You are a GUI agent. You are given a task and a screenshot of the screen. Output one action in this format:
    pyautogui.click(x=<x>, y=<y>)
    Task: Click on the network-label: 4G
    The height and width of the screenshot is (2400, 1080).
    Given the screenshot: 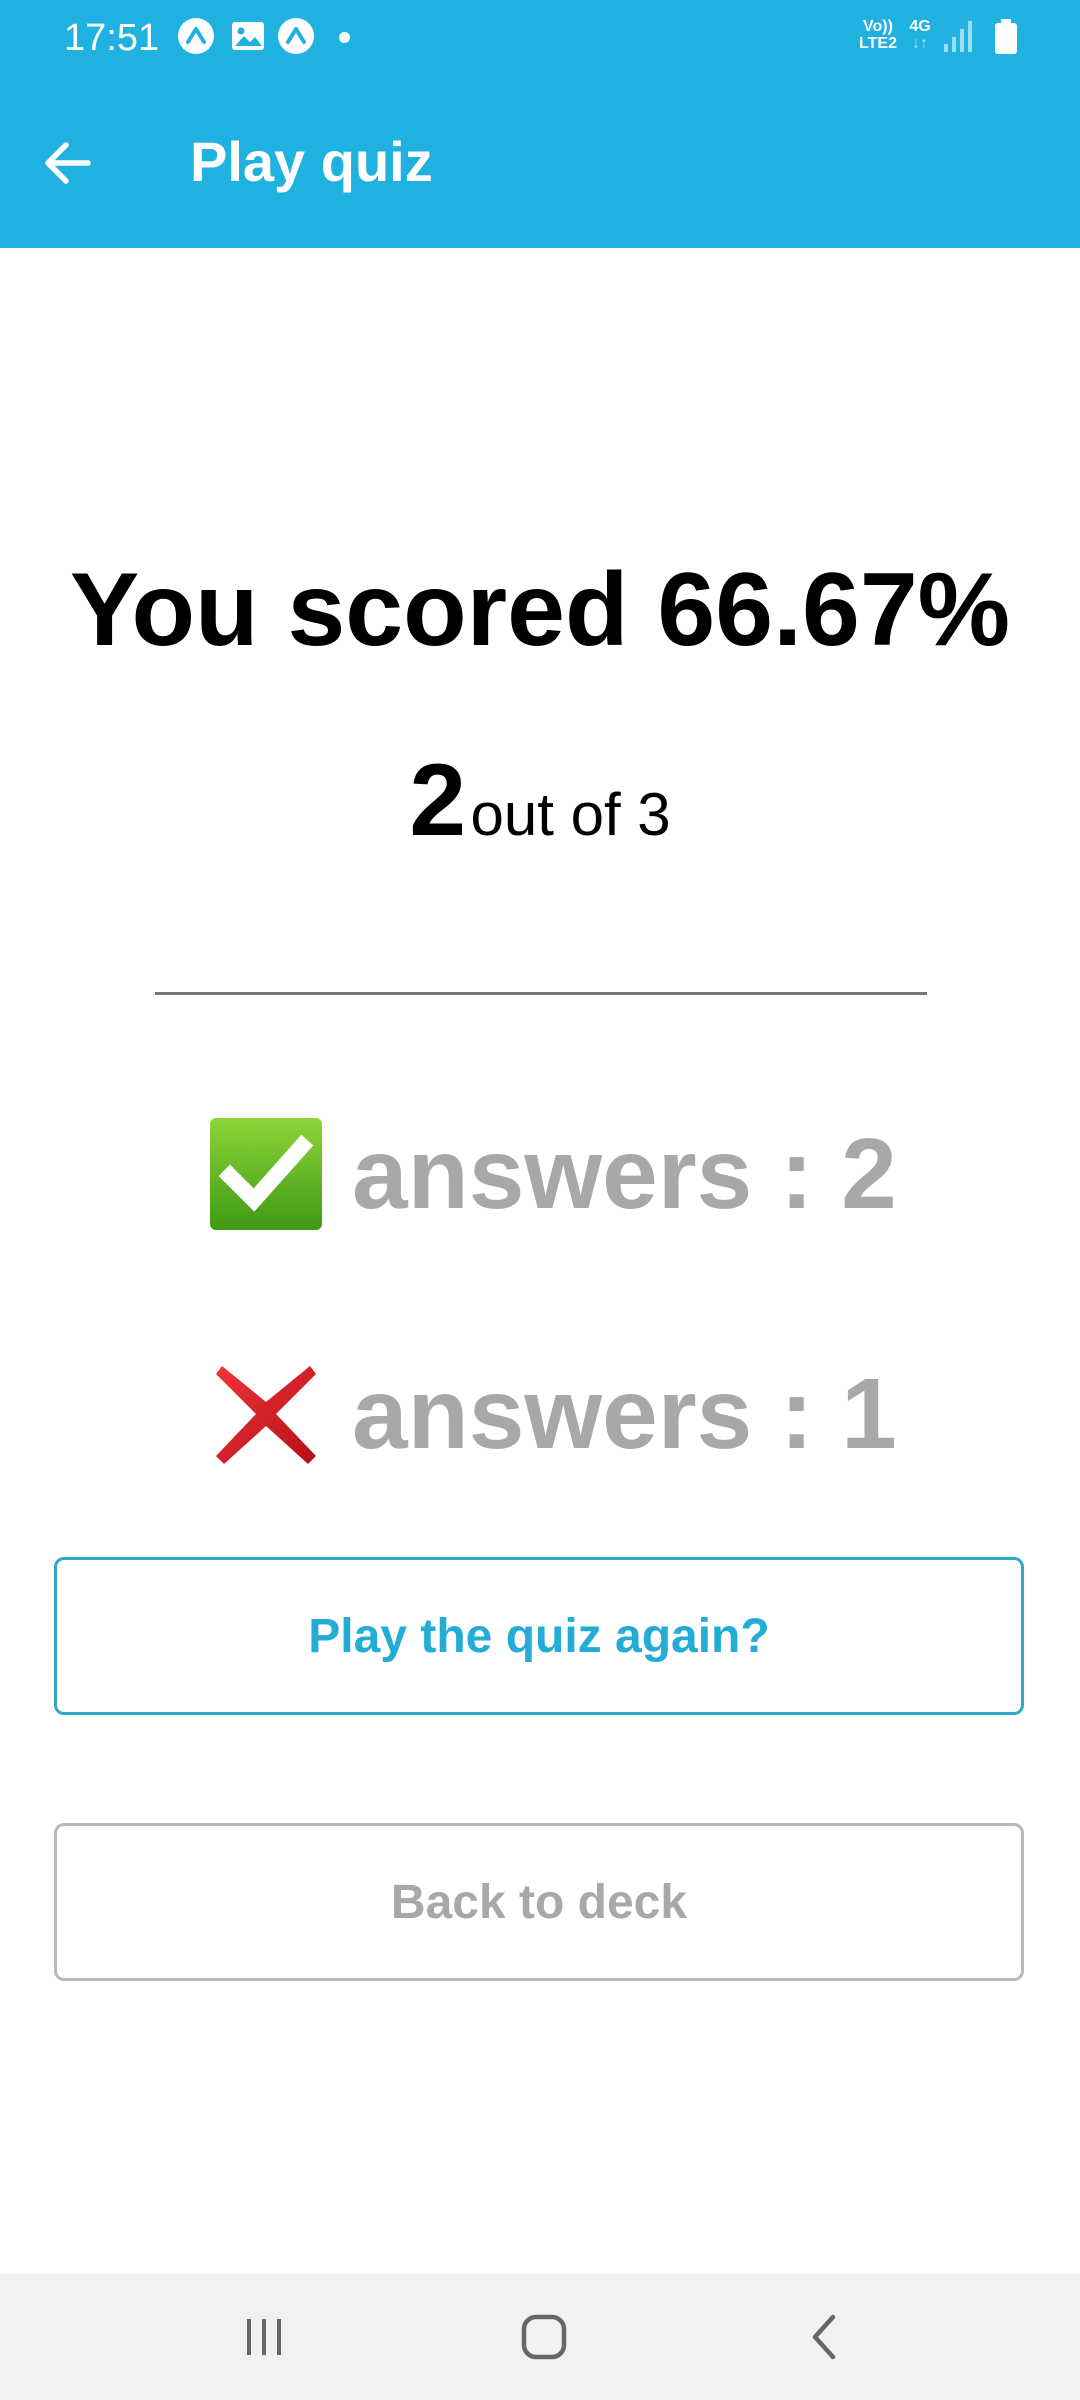 What is the action you would take?
    pyautogui.click(x=920, y=26)
    